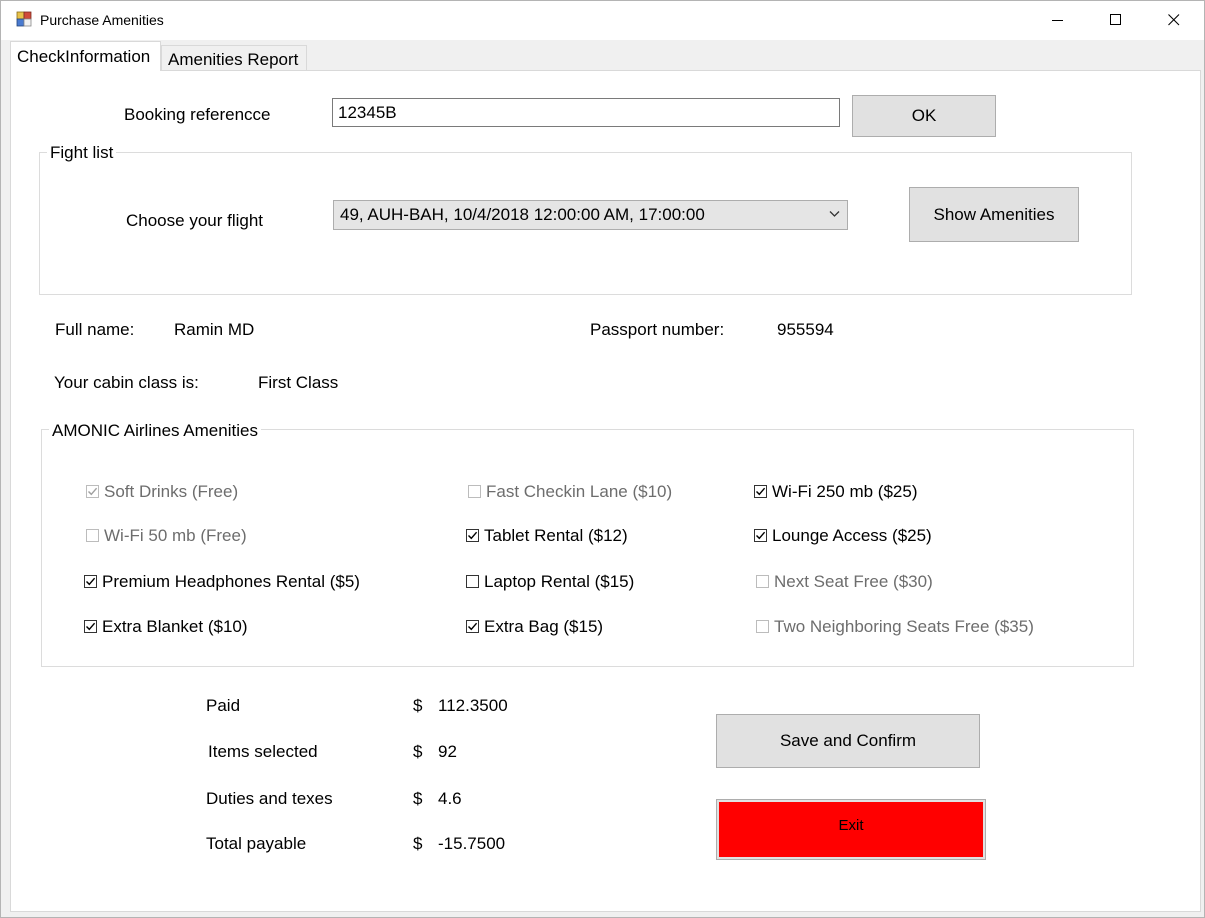  I want to click on tab-check-information: CheckInformation, so click(85, 56).